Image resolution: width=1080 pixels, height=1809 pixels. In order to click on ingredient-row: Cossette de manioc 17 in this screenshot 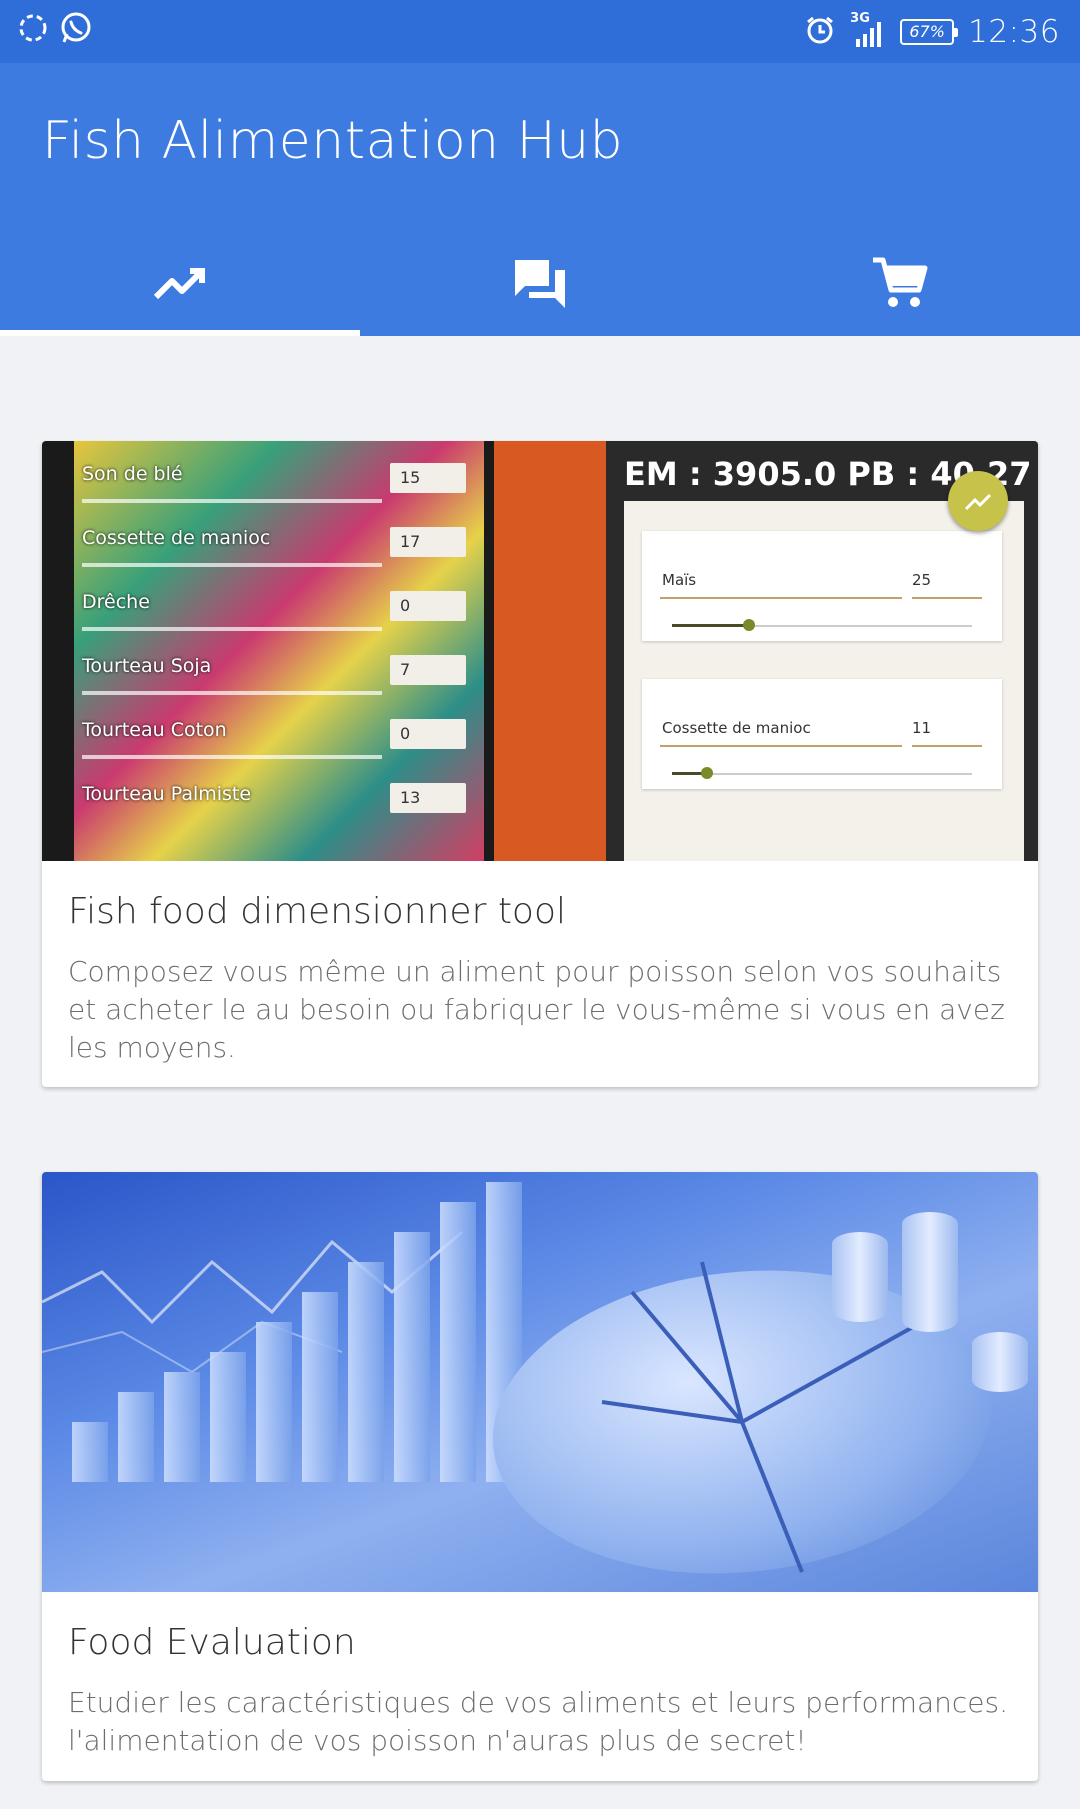, I will do `click(274, 547)`.